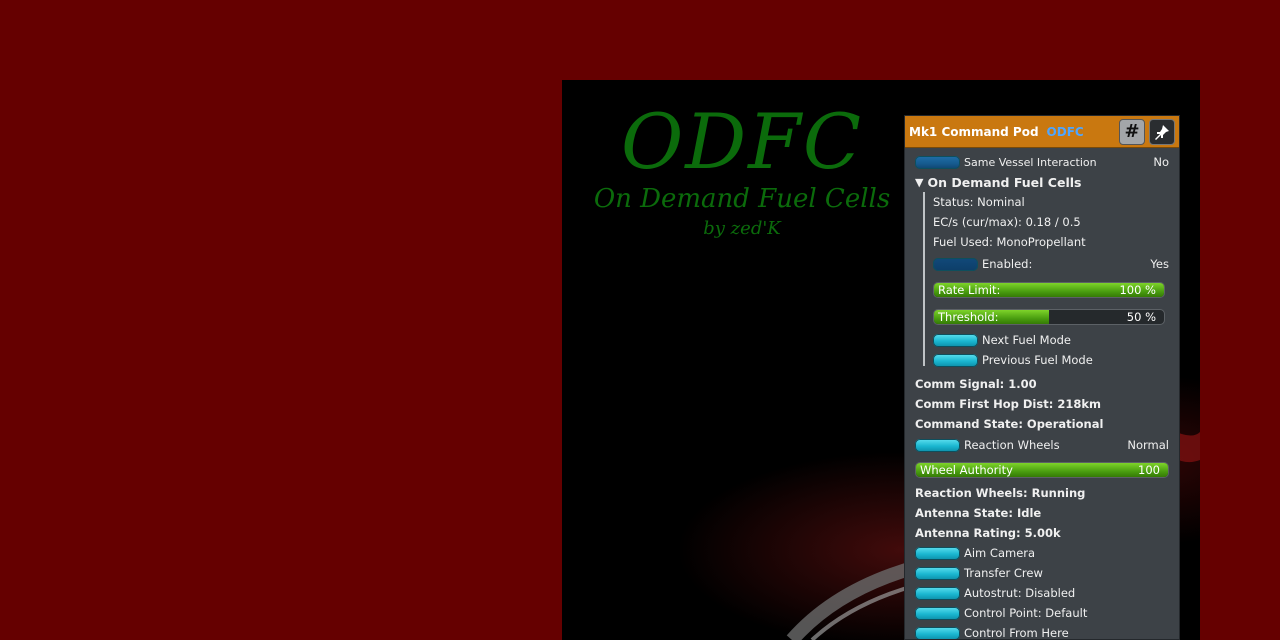  I want to click on comm-signal-text: Comm Signal: 1.00, so click(976, 384).